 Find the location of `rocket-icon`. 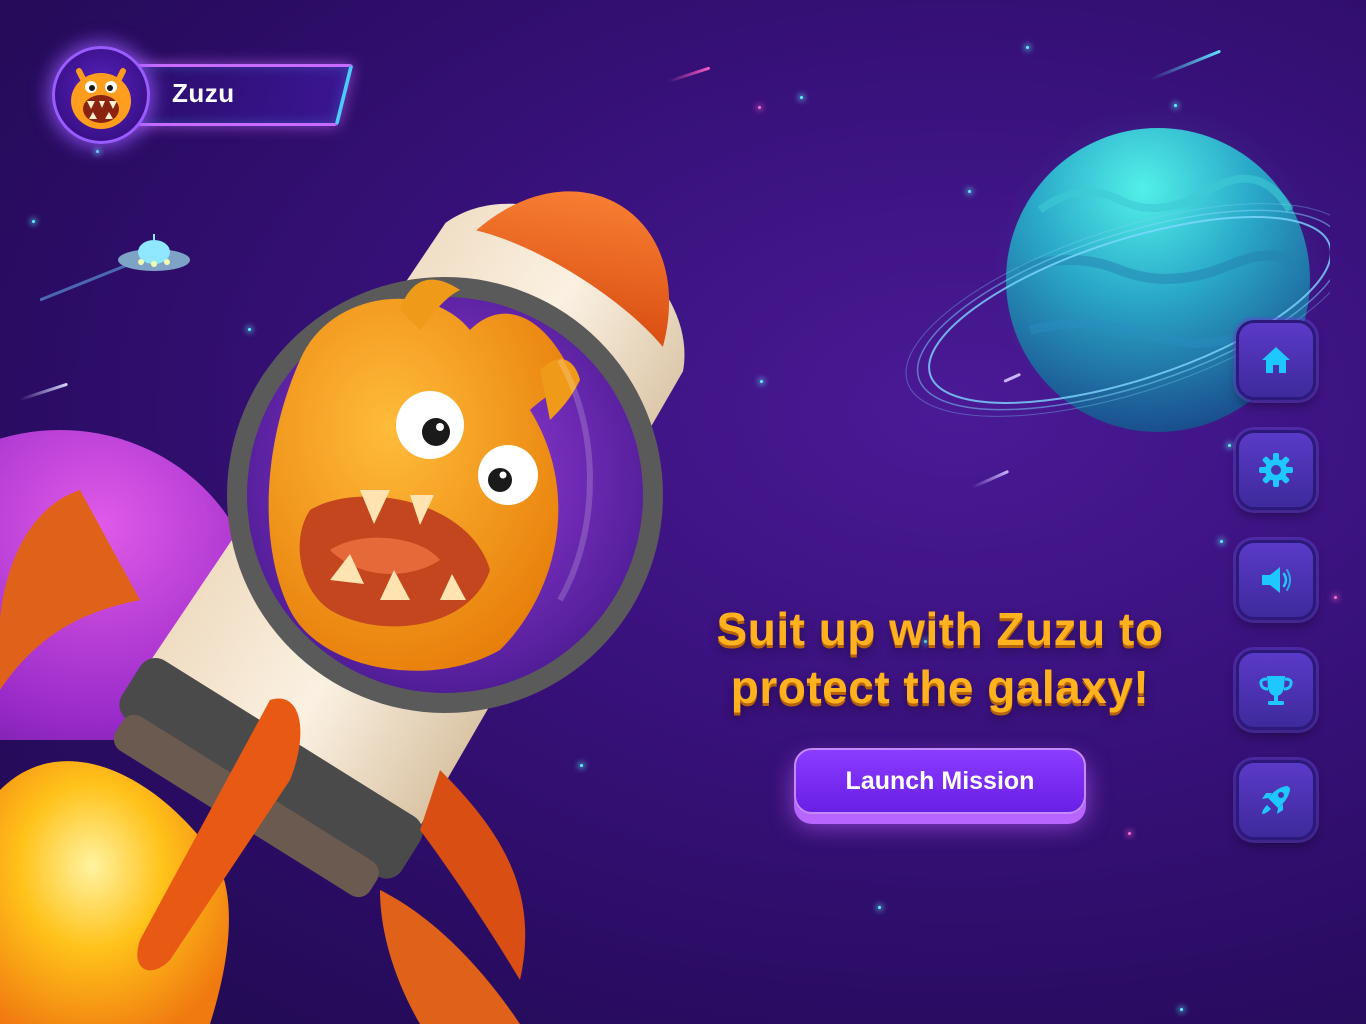

rocket-icon is located at coordinates (1276, 800).